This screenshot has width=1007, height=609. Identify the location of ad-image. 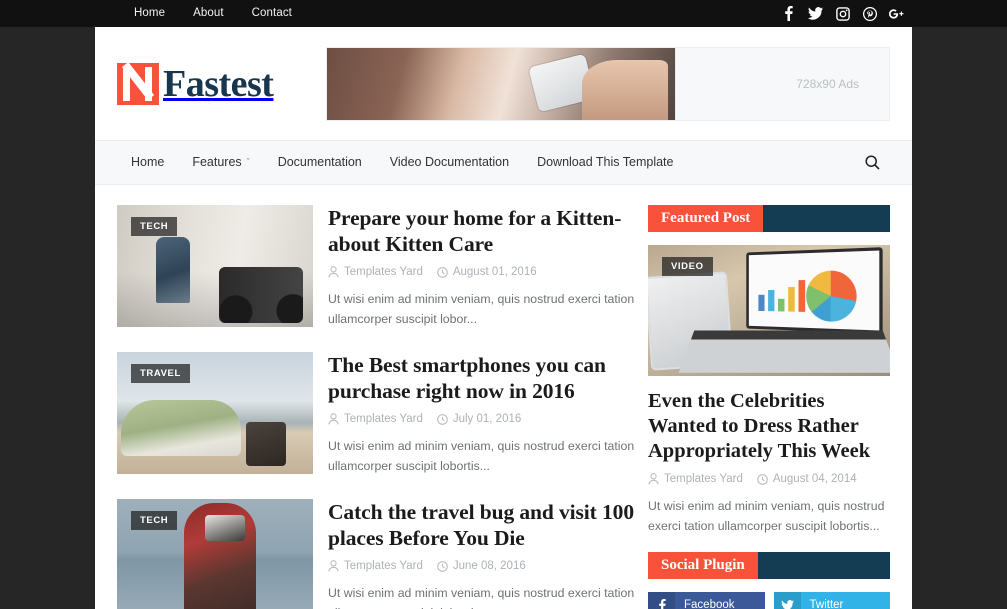
(500, 83).